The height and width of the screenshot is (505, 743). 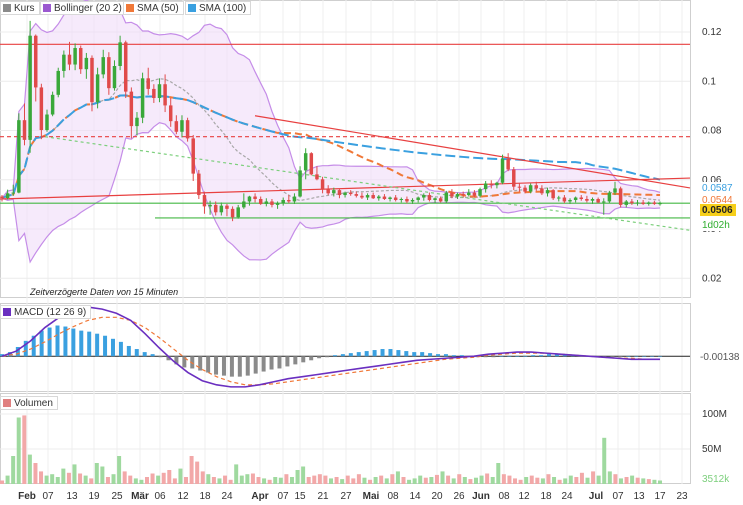 I want to click on y-tick-label: 0.02, so click(x=712, y=278).